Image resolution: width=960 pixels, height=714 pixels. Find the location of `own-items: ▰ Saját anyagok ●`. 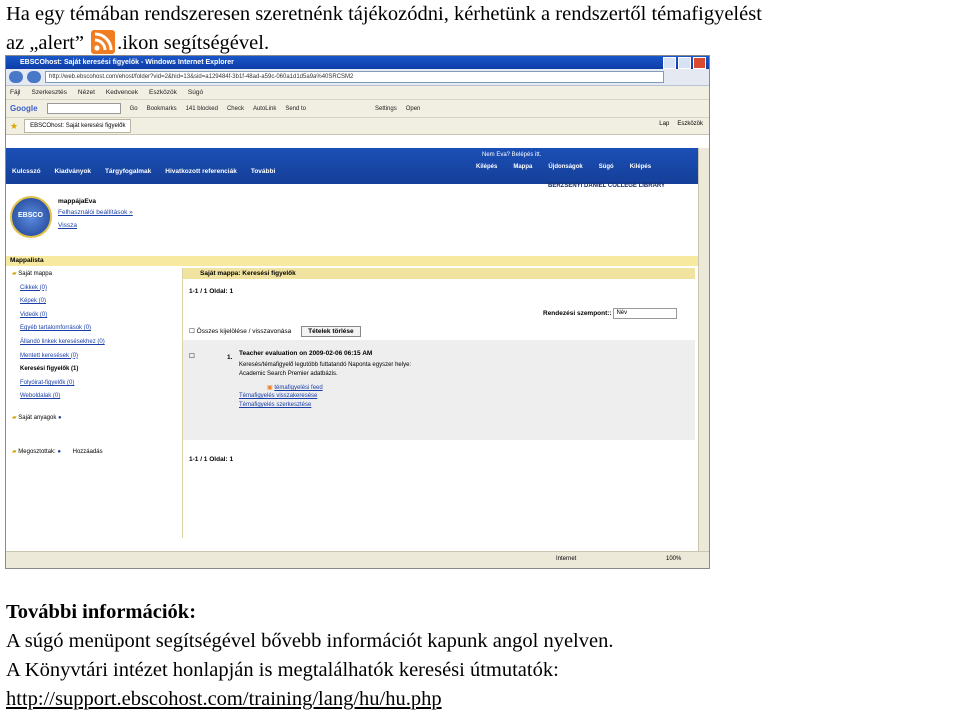

own-items: ▰ Saját anyagok ● is located at coordinates (94, 419).